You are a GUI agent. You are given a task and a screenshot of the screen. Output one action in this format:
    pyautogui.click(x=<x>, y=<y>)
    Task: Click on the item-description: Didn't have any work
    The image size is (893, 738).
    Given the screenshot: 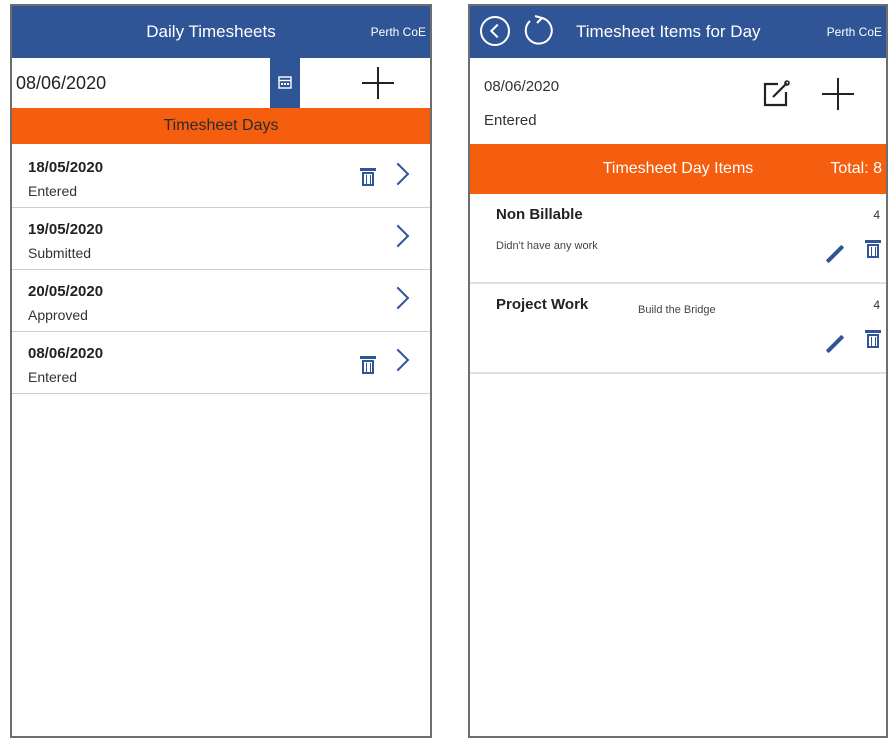 What is the action you would take?
    pyautogui.click(x=547, y=246)
    